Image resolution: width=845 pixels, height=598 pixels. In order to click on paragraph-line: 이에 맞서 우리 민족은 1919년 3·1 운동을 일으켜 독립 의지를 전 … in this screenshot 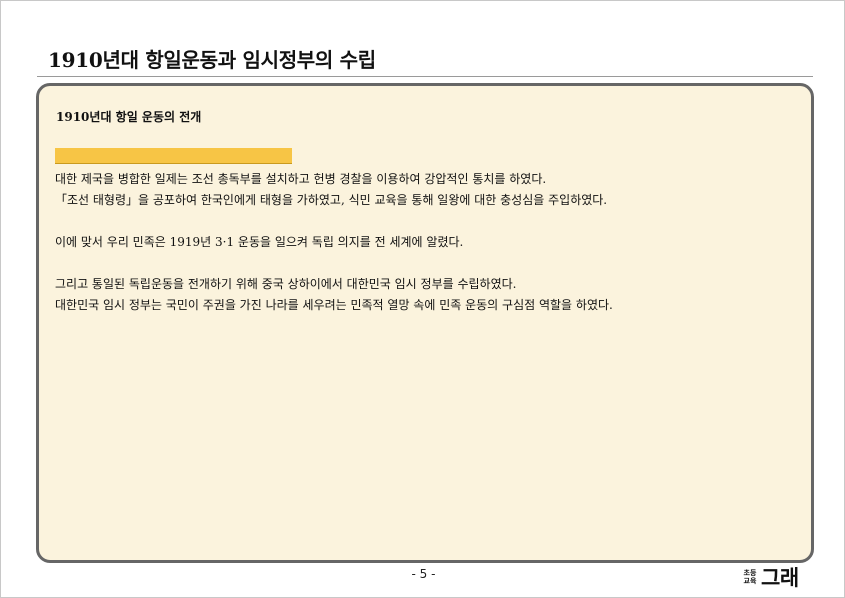, I will do `click(259, 242)`.